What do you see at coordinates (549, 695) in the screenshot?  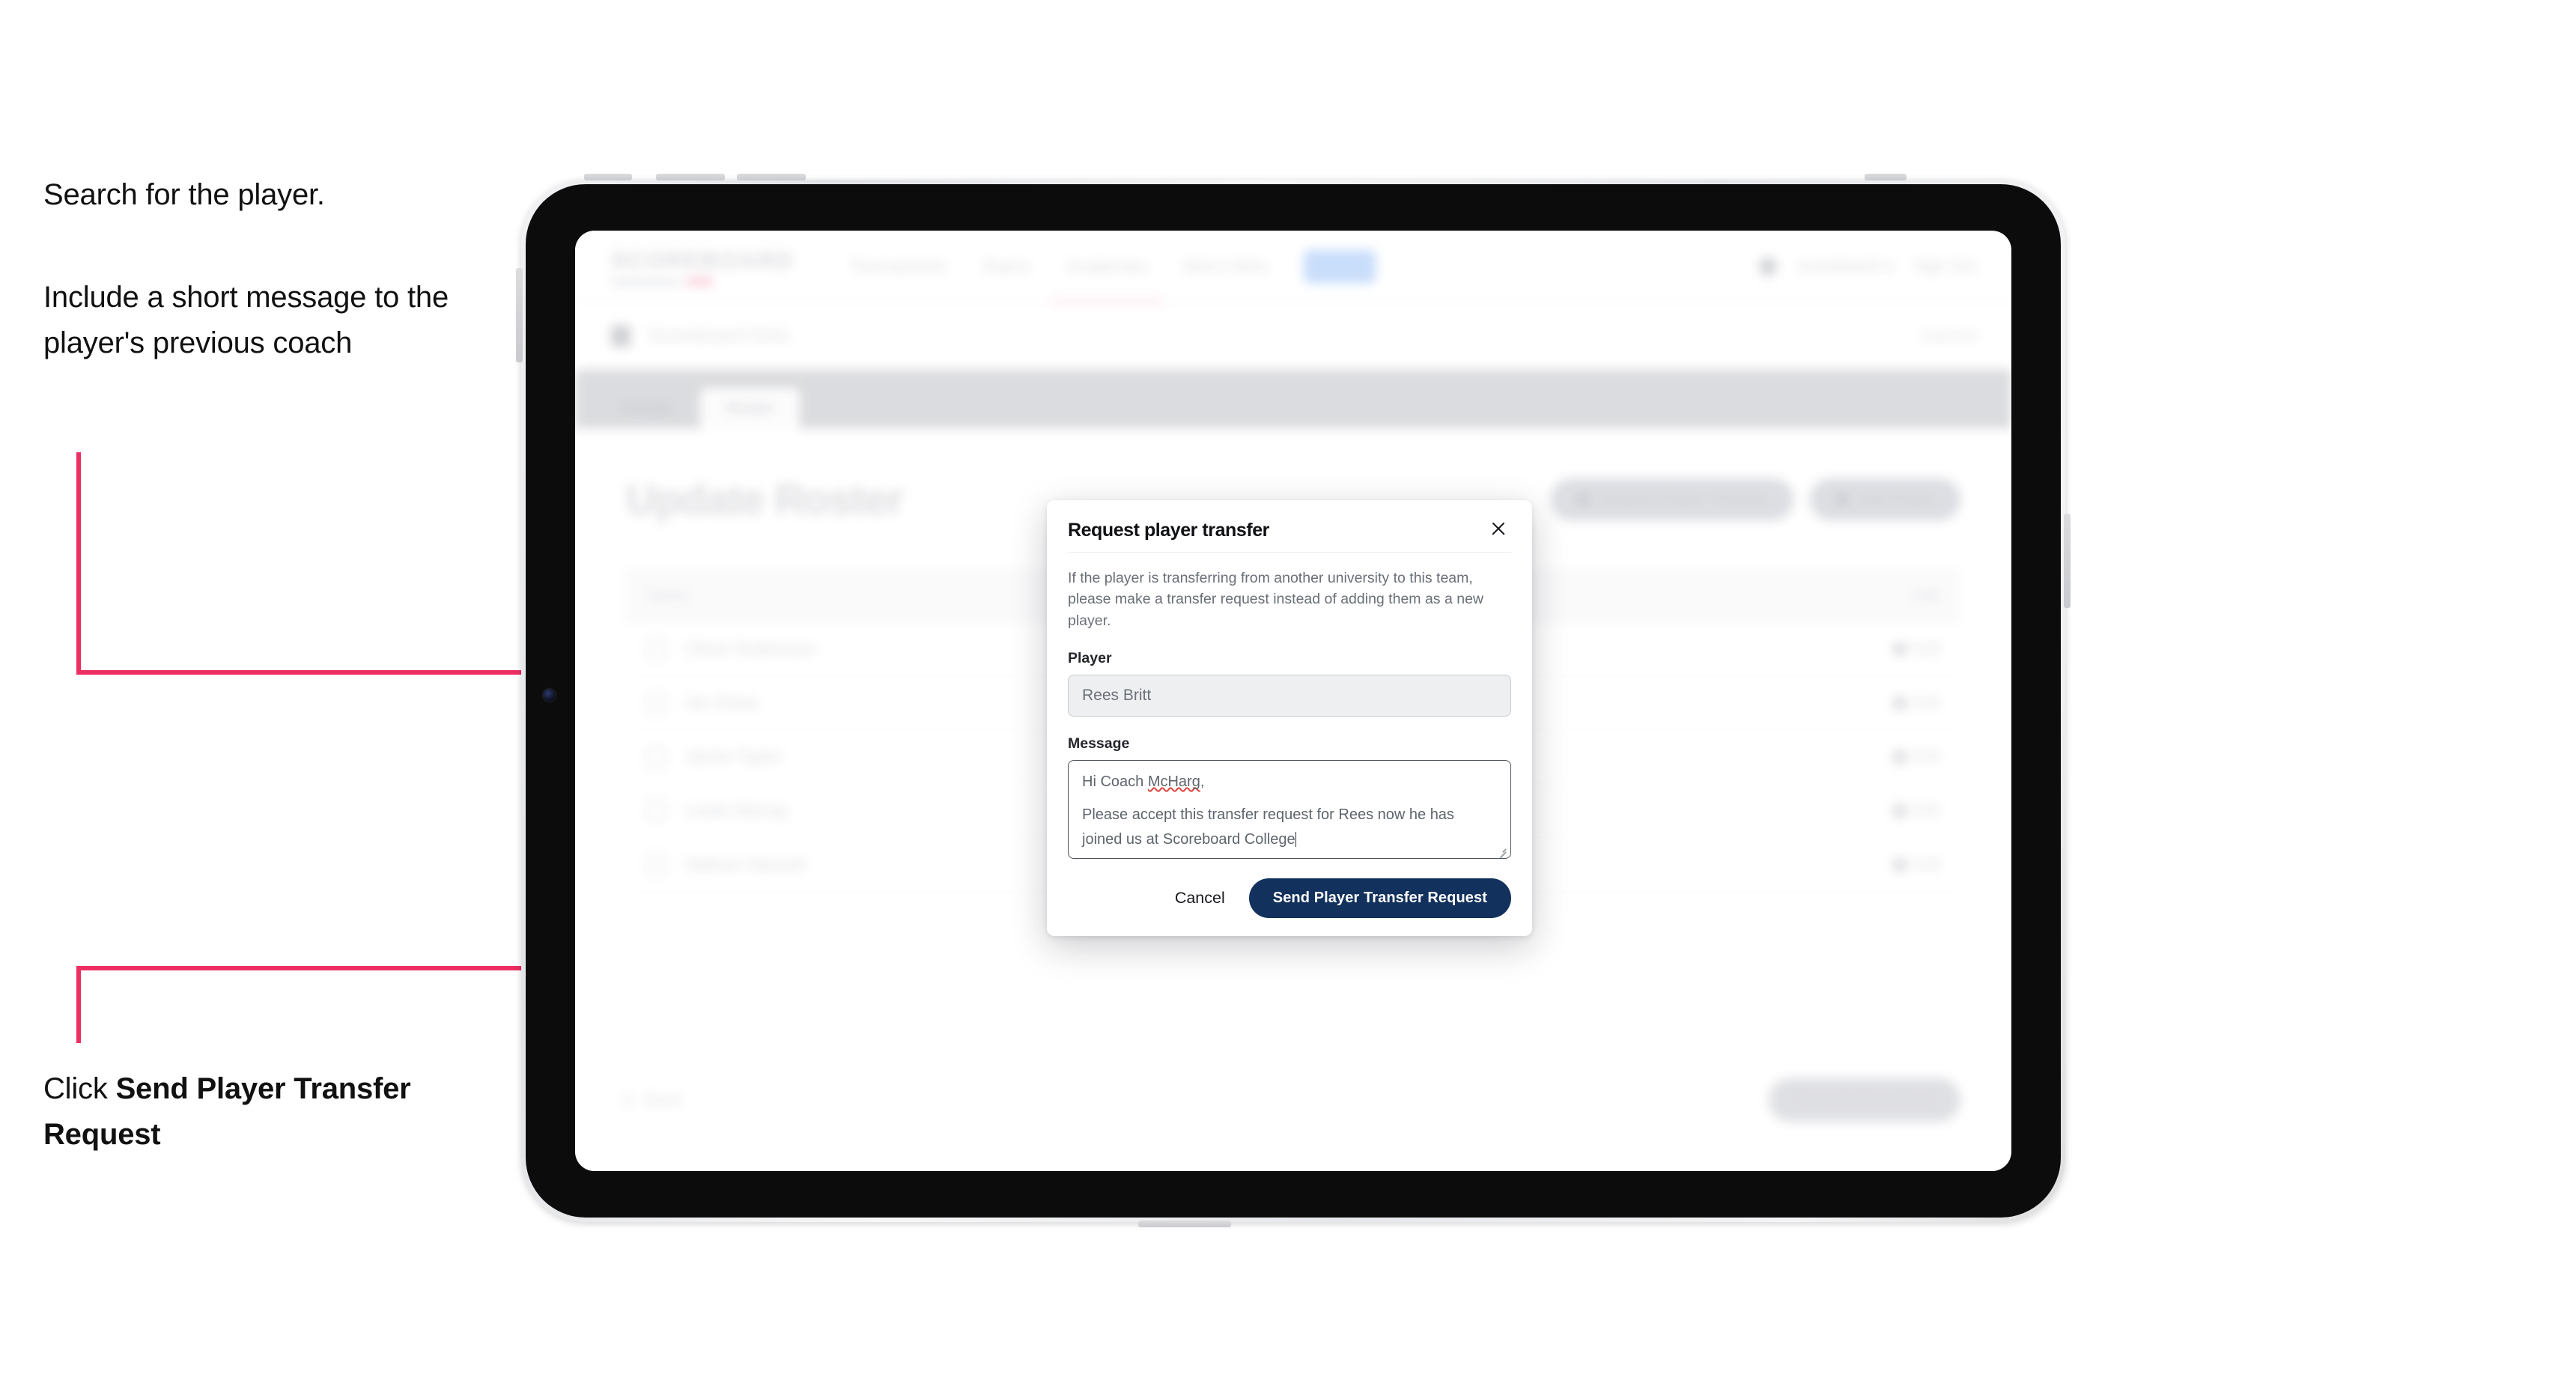 I see `front-camera-icon` at bounding box center [549, 695].